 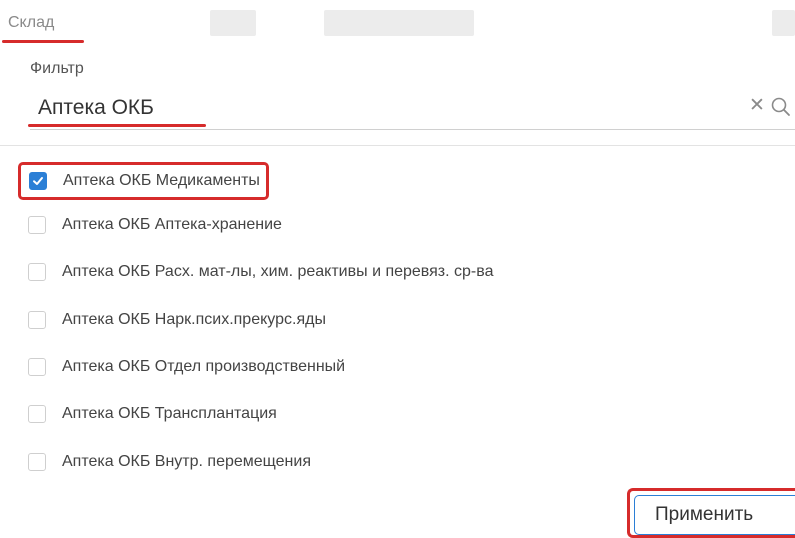 I want to click on clear-icon: ✕, so click(x=757, y=106).